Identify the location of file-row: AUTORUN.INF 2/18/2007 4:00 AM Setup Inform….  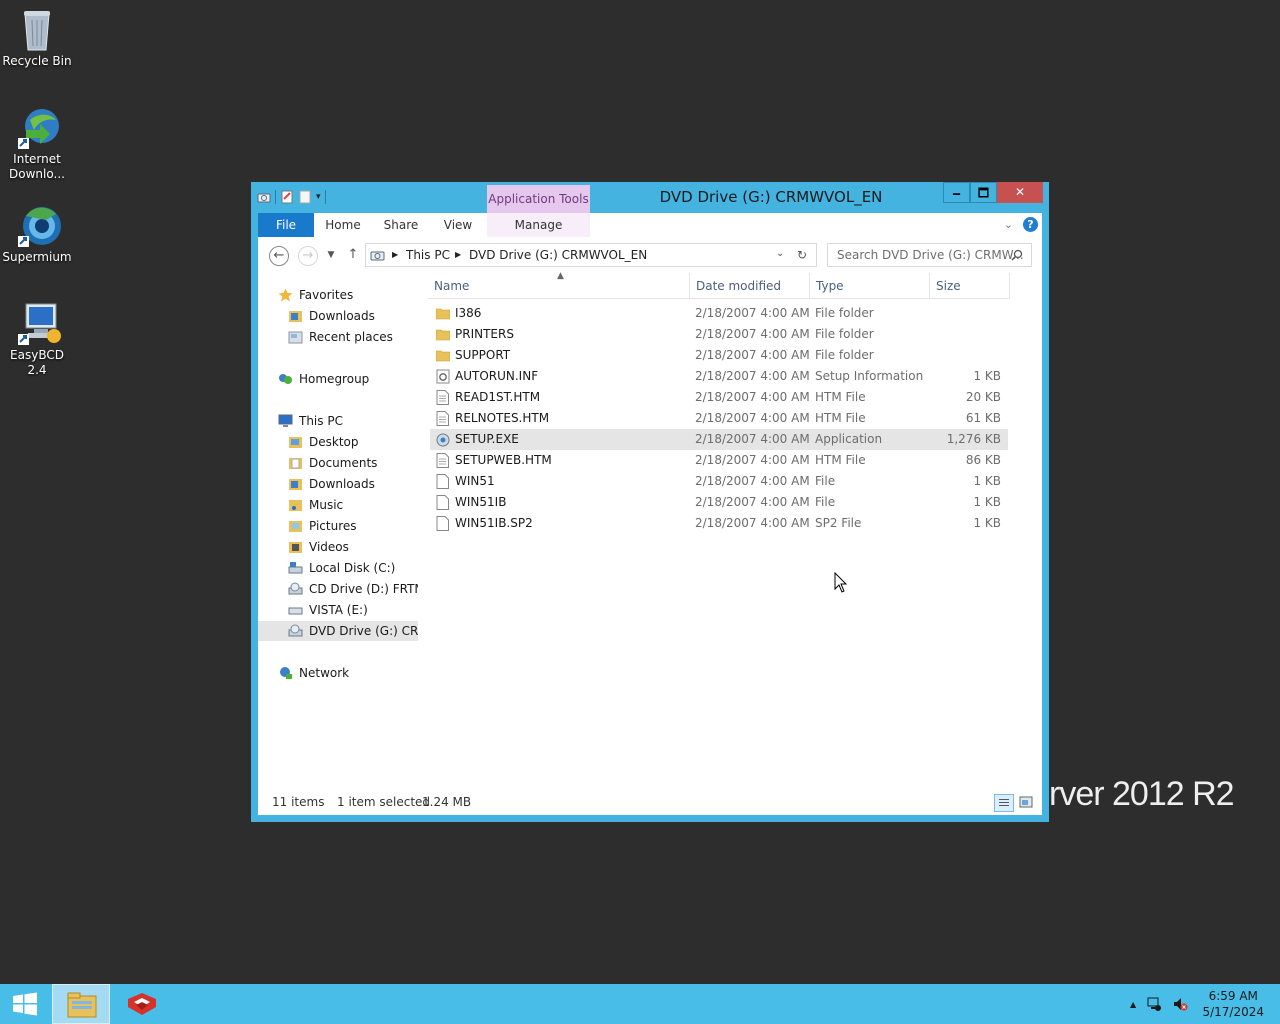
(719, 376).